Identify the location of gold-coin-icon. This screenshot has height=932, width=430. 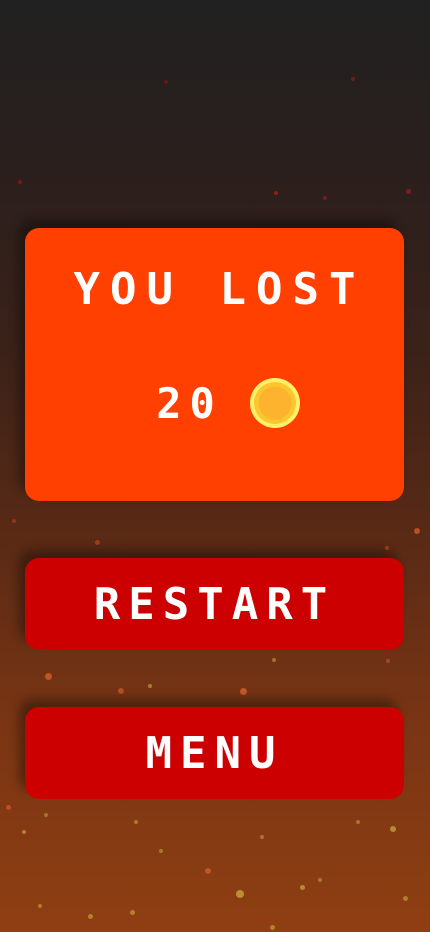
(274, 403).